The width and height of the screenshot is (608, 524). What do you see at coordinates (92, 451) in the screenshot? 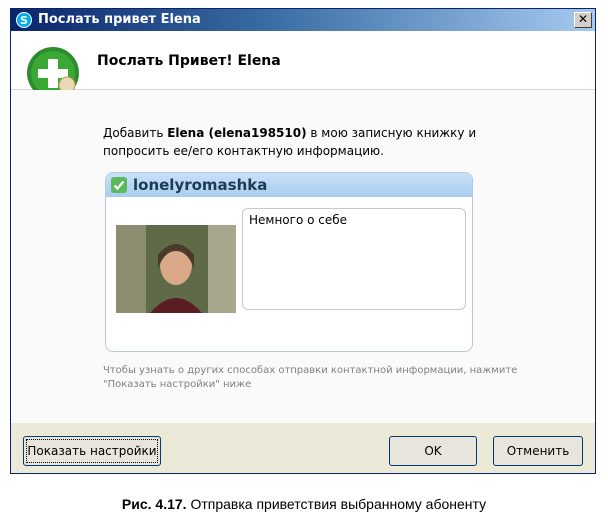
I see `show-options-button: Показать настройки` at bounding box center [92, 451].